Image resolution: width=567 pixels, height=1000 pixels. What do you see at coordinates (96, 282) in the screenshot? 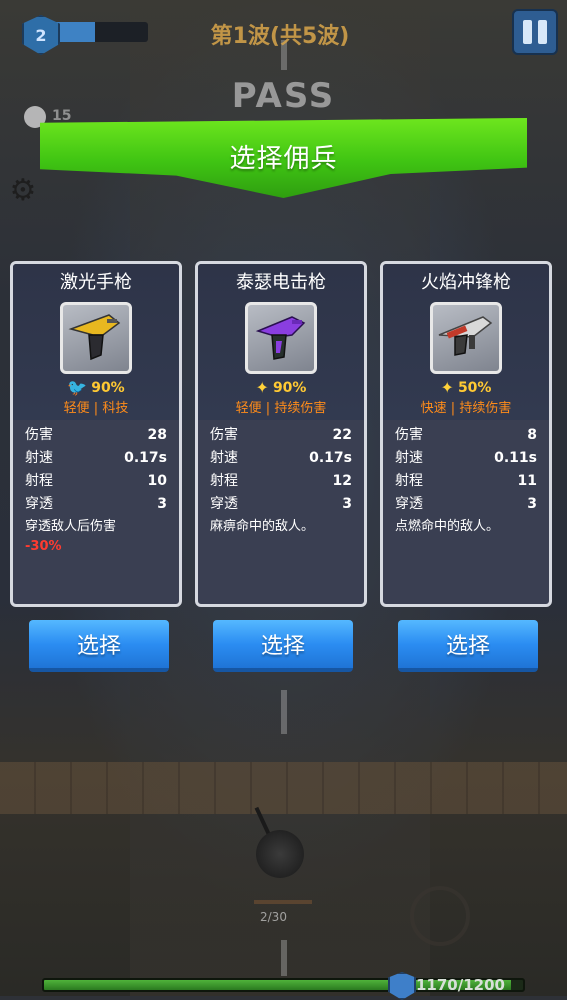
I see `weapon-name: 激光手枪` at bounding box center [96, 282].